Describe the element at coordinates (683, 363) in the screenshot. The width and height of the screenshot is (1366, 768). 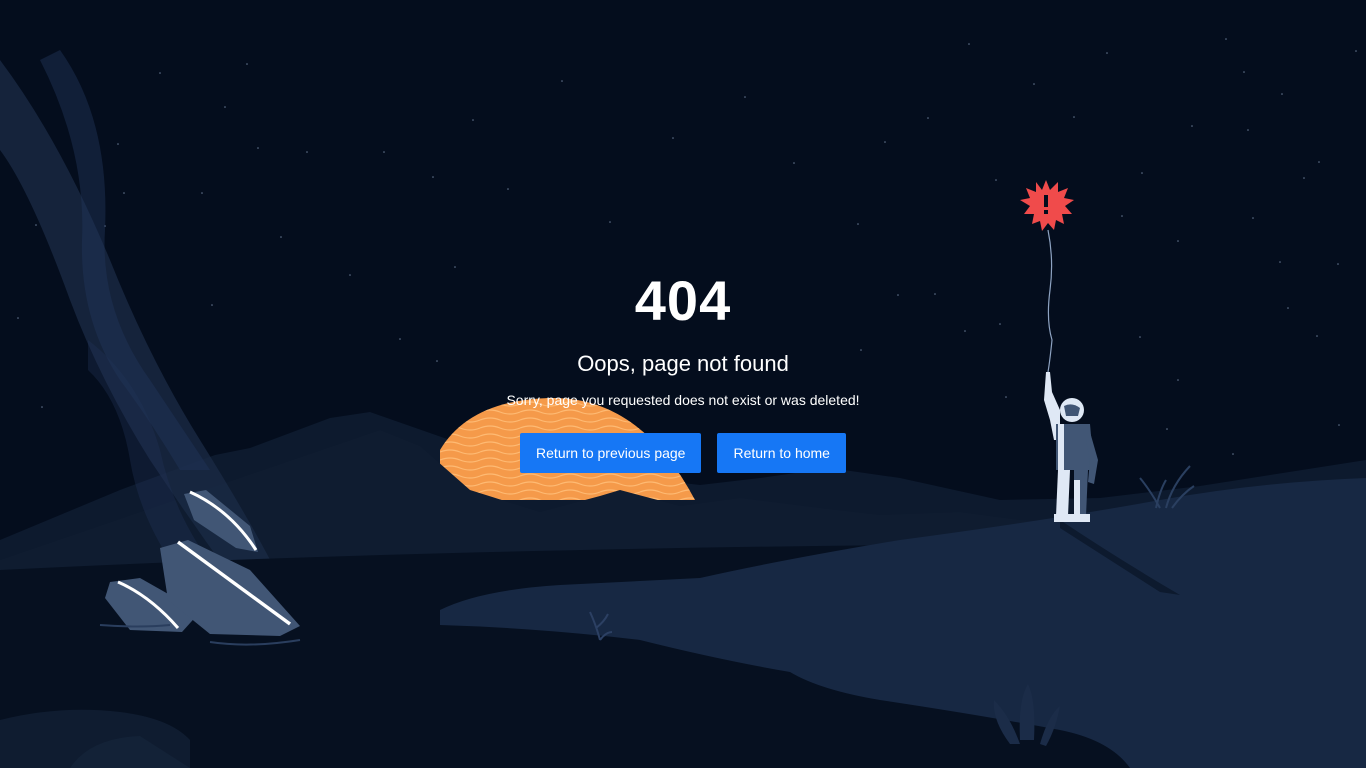
I see `error-title: Oops, page not found` at that location.